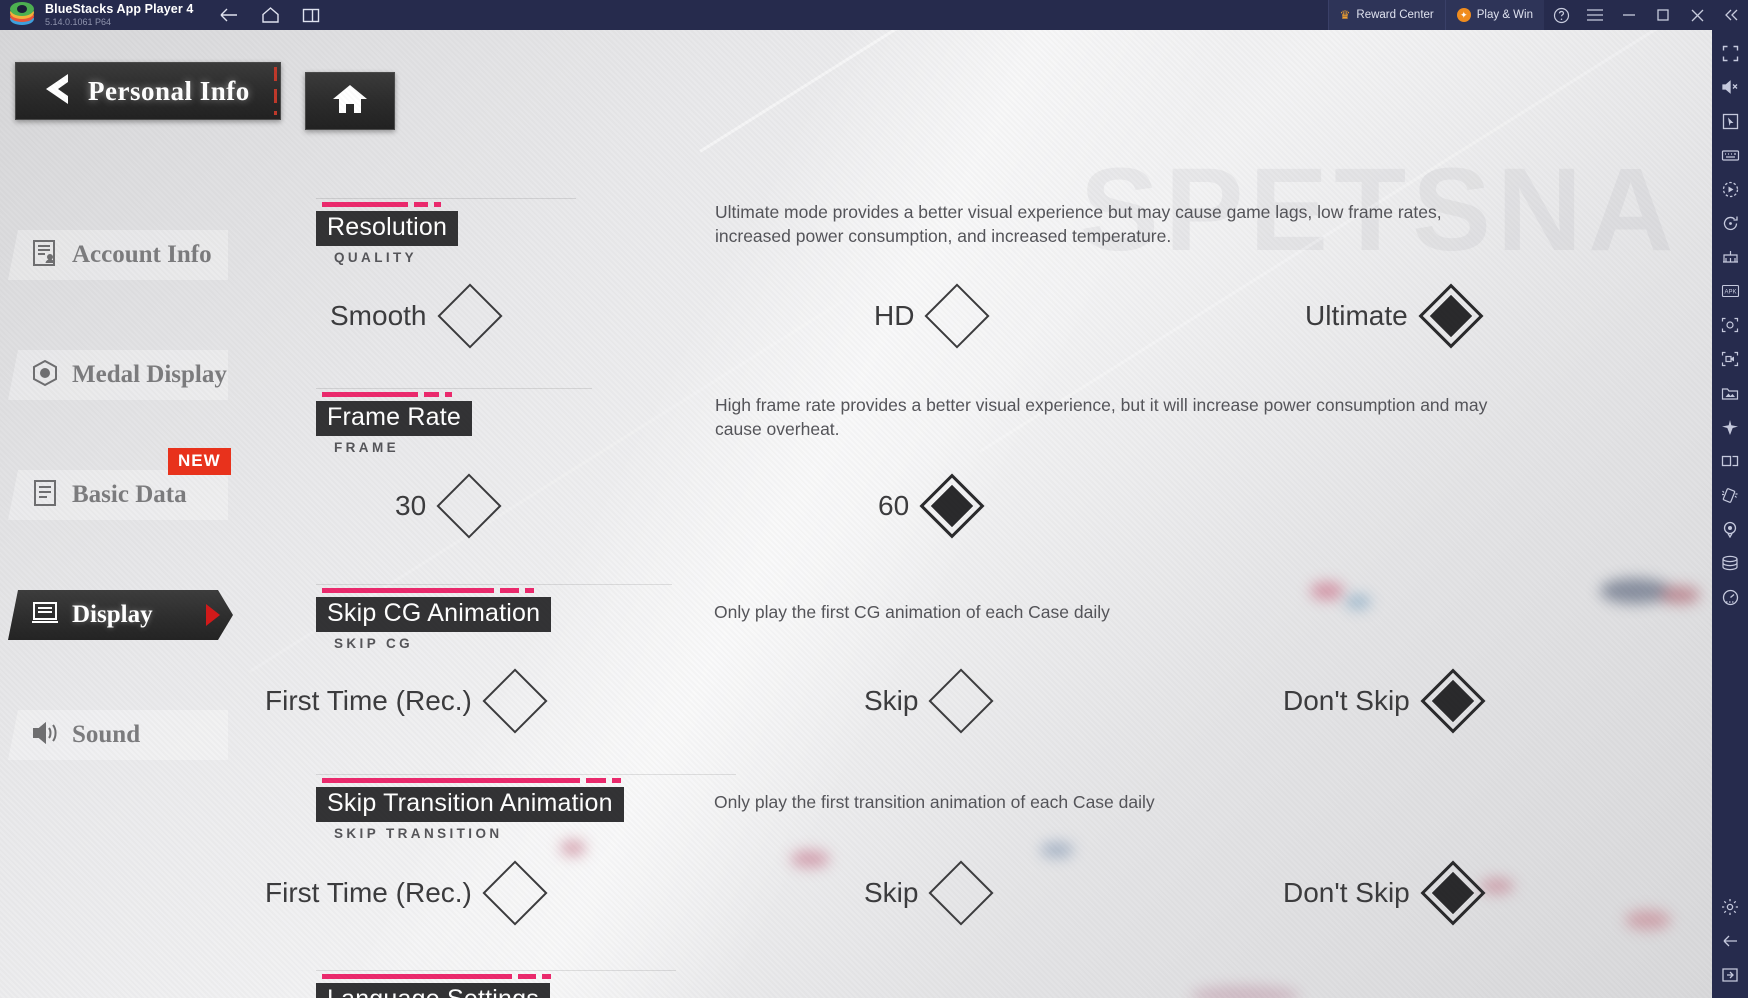  What do you see at coordinates (1730, 155) in the screenshot?
I see `keyboard-icon` at bounding box center [1730, 155].